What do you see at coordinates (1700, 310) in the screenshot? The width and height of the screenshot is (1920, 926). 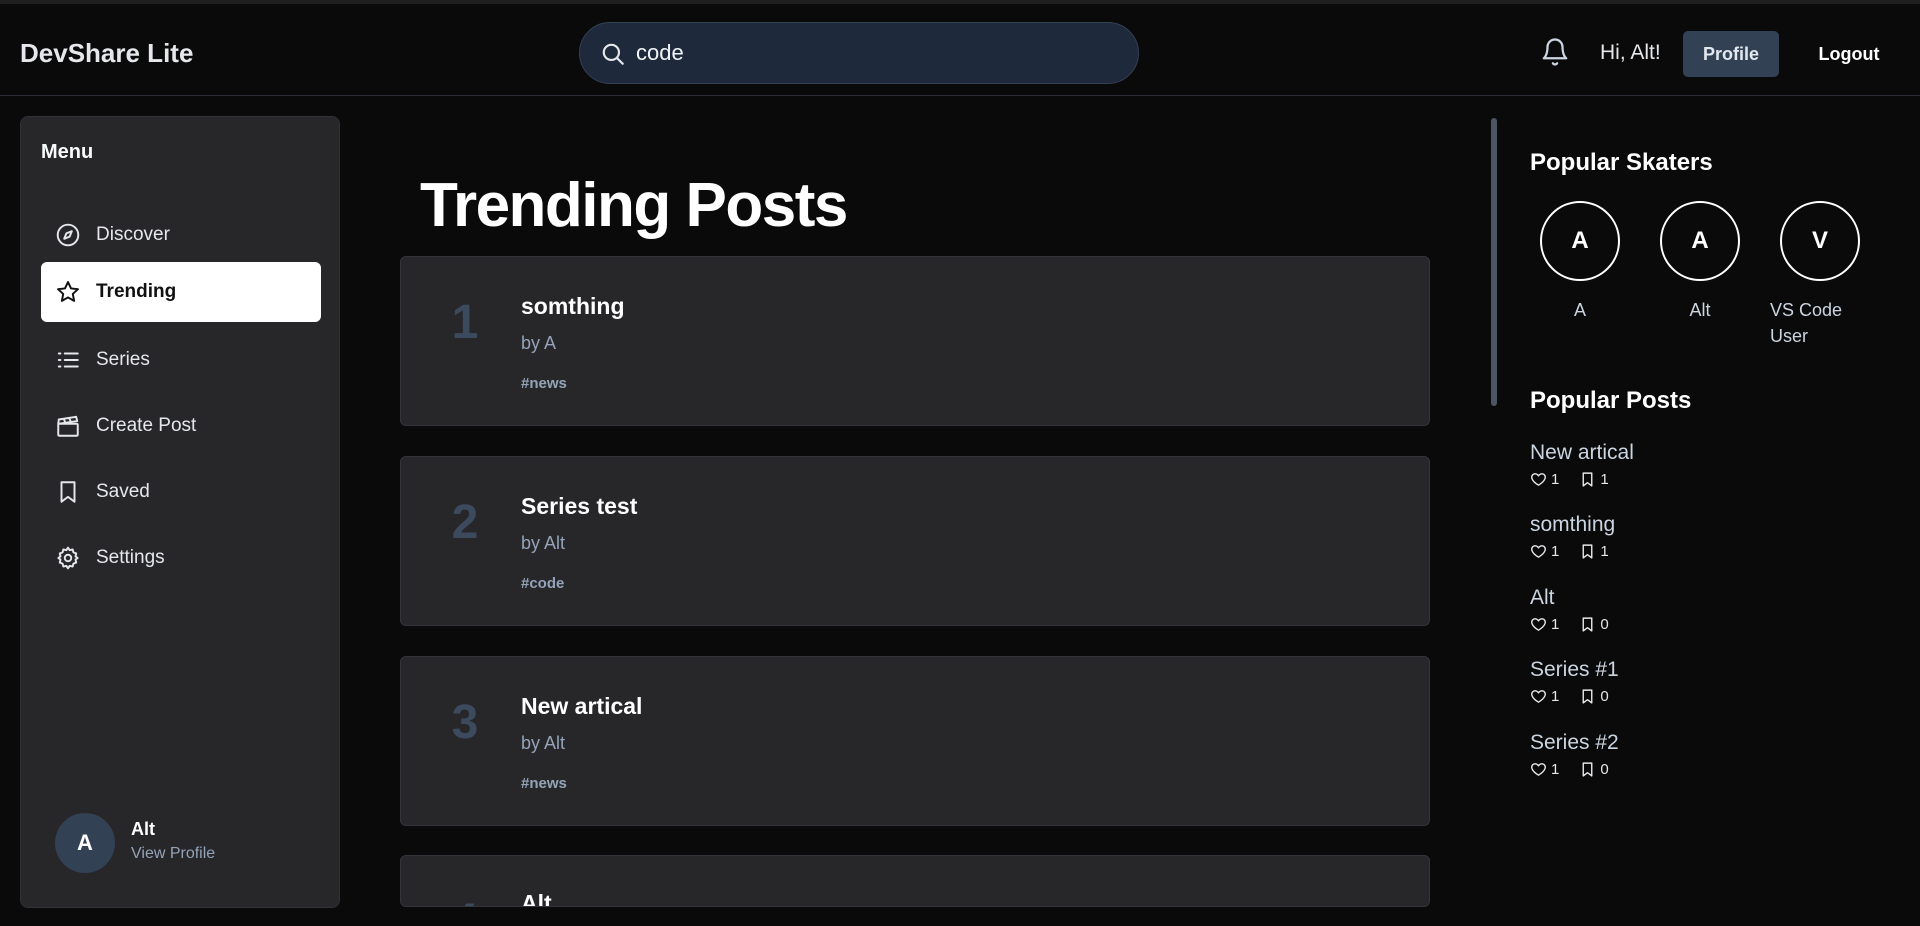 I see `skater-name: Alt` at bounding box center [1700, 310].